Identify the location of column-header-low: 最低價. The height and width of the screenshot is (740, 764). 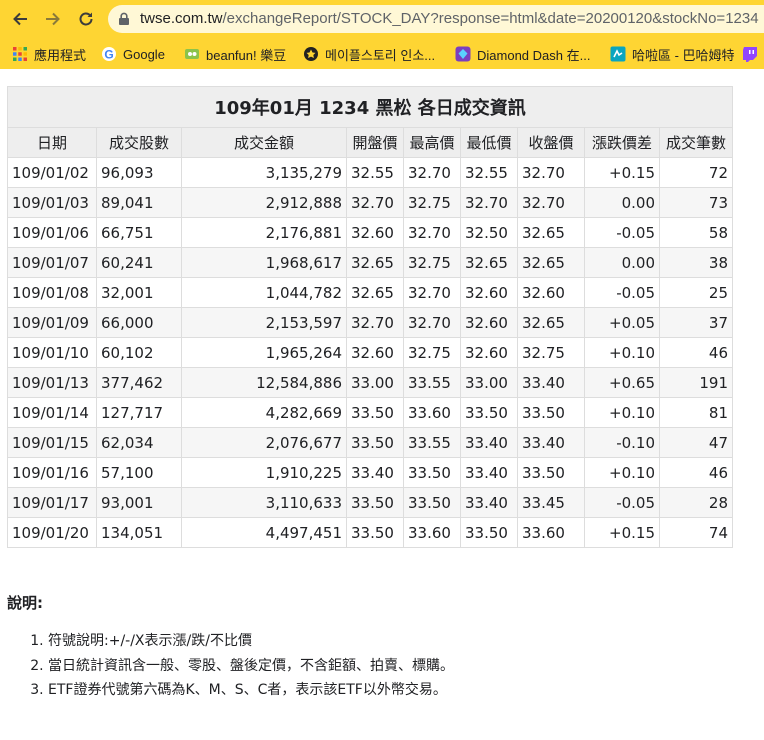
(489, 142).